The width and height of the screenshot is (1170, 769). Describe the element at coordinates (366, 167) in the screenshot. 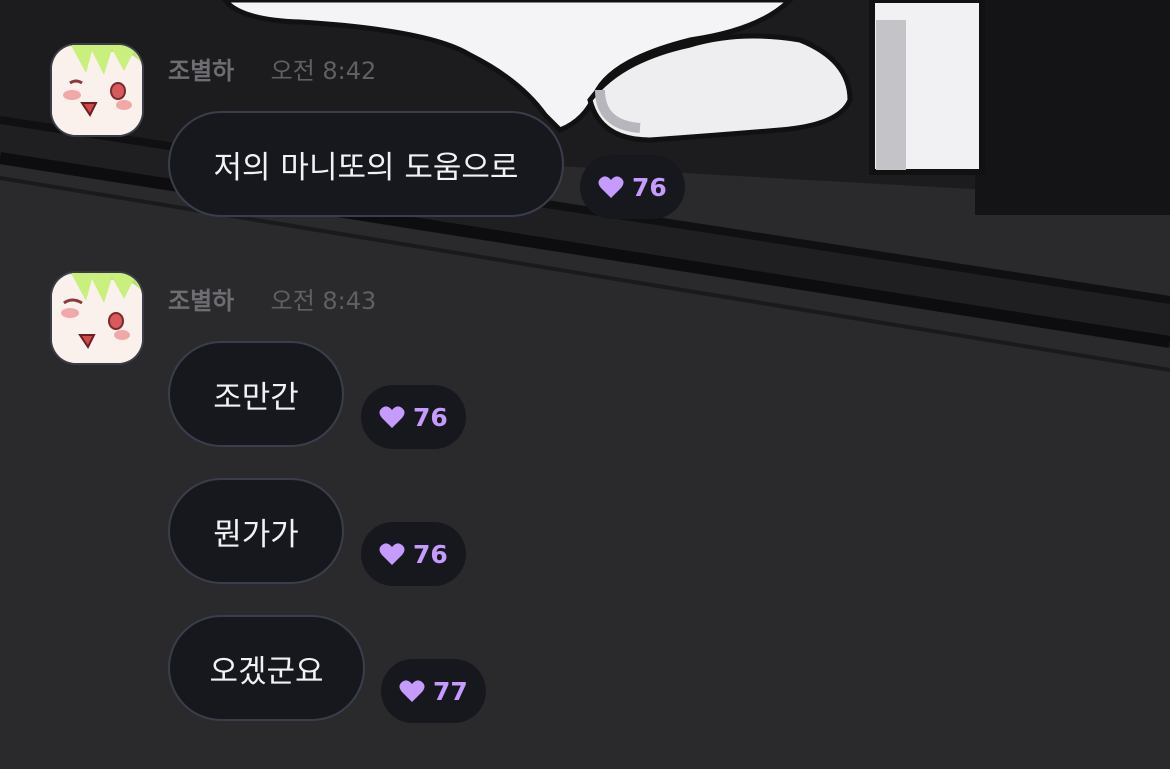

I see `message-text: 저의 마니또의 도움으로` at that location.